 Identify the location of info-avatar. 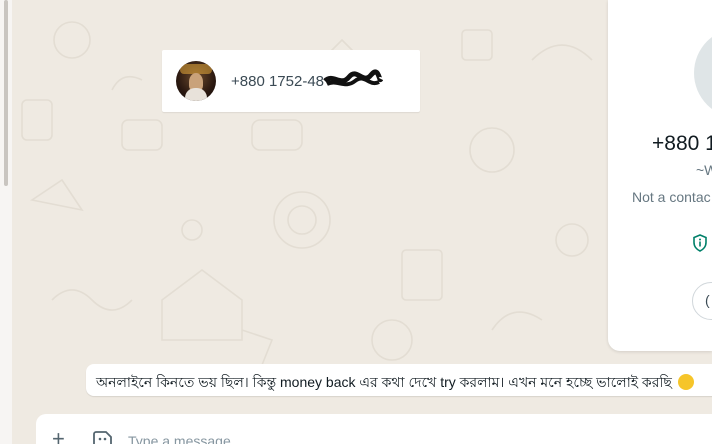
(703, 73).